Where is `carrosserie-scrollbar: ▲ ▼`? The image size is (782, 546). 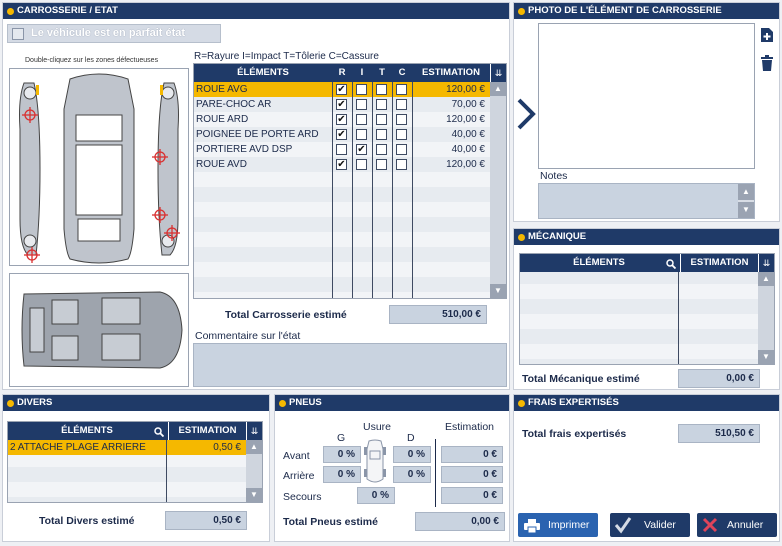
carrosserie-scrollbar: ▲ ▼ is located at coordinates (498, 190).